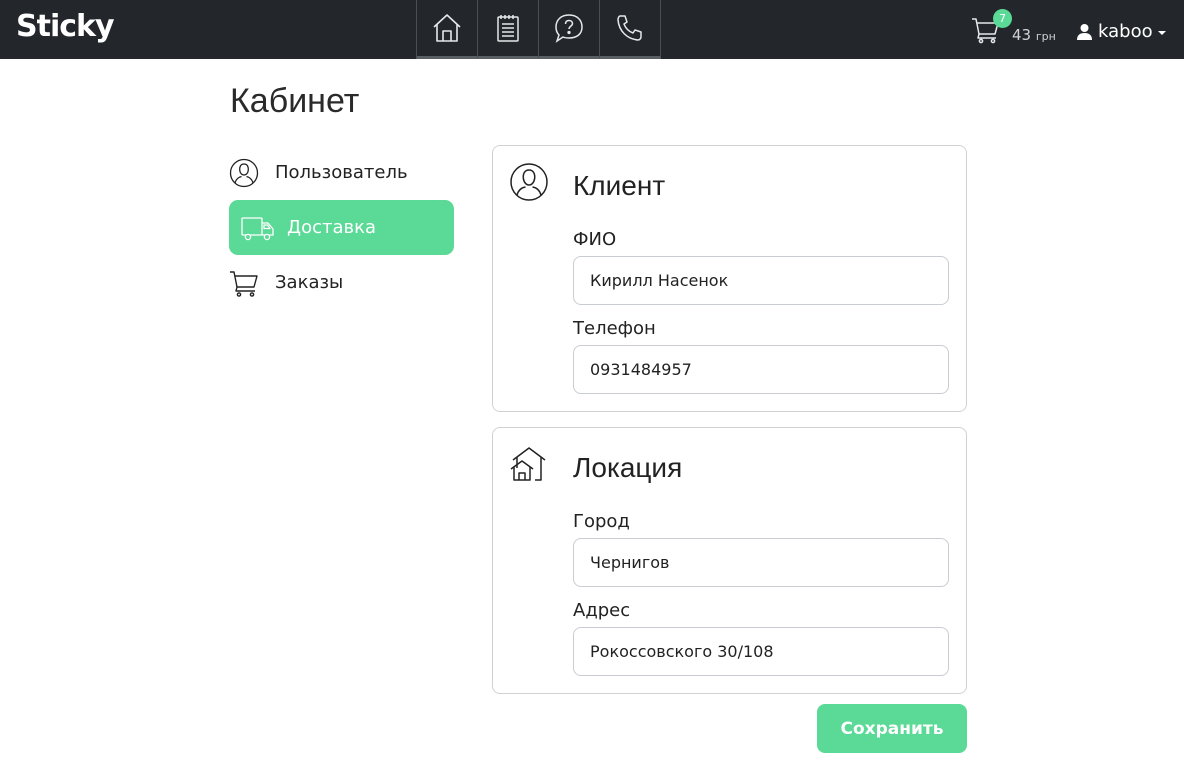 The width and height of the screenshot is (1184, 776). What do you see at coordinates (1045, 36) in the screenshot?
I see `cart-currency: грн` at bounding box center [1045, 36].